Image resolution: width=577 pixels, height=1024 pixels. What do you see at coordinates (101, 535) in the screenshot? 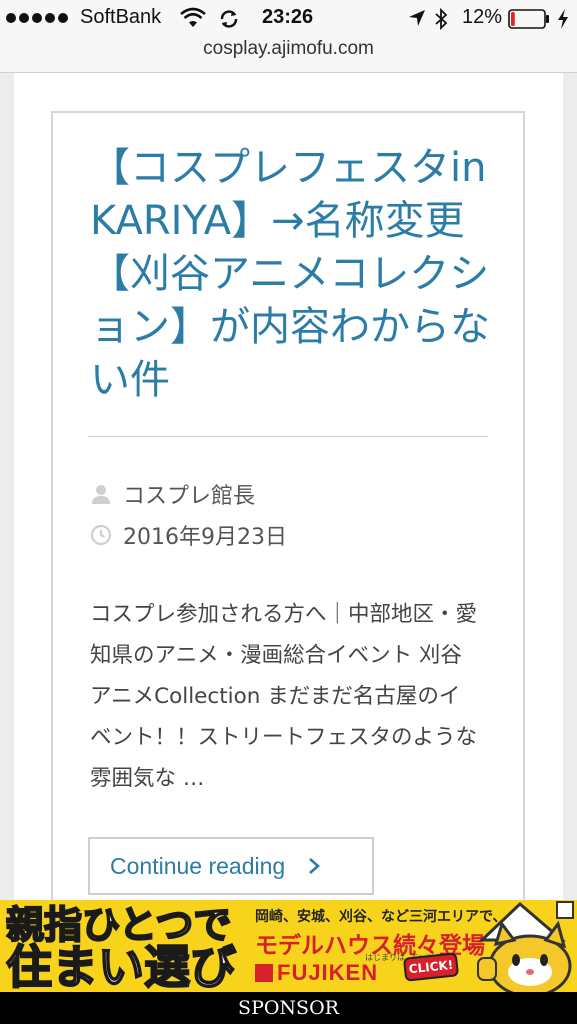
I see `clock-icon` at bounding box center [101, 535].